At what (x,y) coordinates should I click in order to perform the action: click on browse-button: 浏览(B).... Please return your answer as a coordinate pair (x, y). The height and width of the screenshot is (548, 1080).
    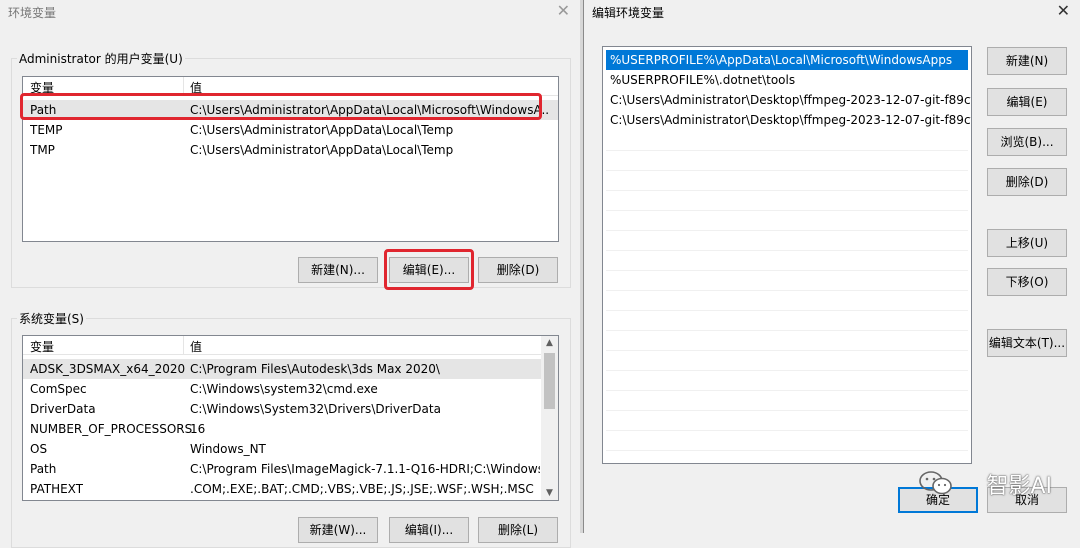
    Looking at the image, I should click on (1027, 142).